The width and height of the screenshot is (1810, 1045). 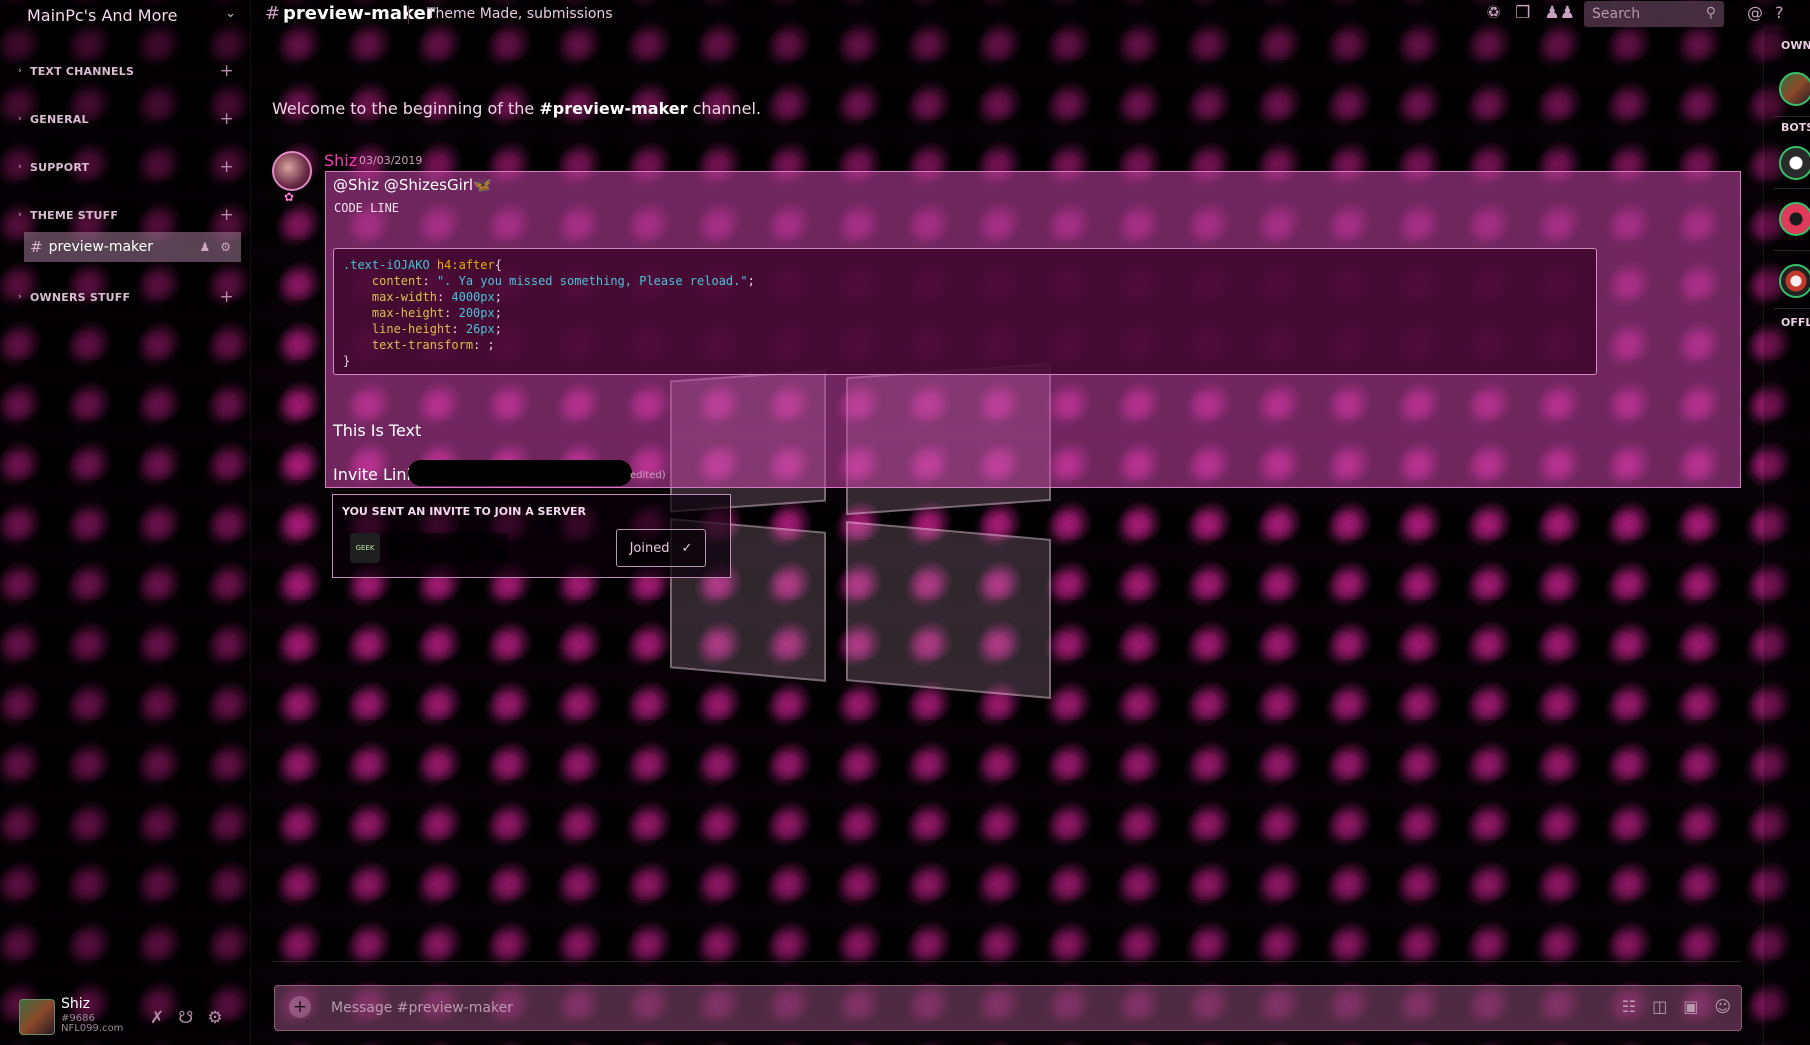 What do you see at coordinates (1522, 13) in the screenshot?
I see `pin-icon: ❒` at bounding box center [1522, 13].